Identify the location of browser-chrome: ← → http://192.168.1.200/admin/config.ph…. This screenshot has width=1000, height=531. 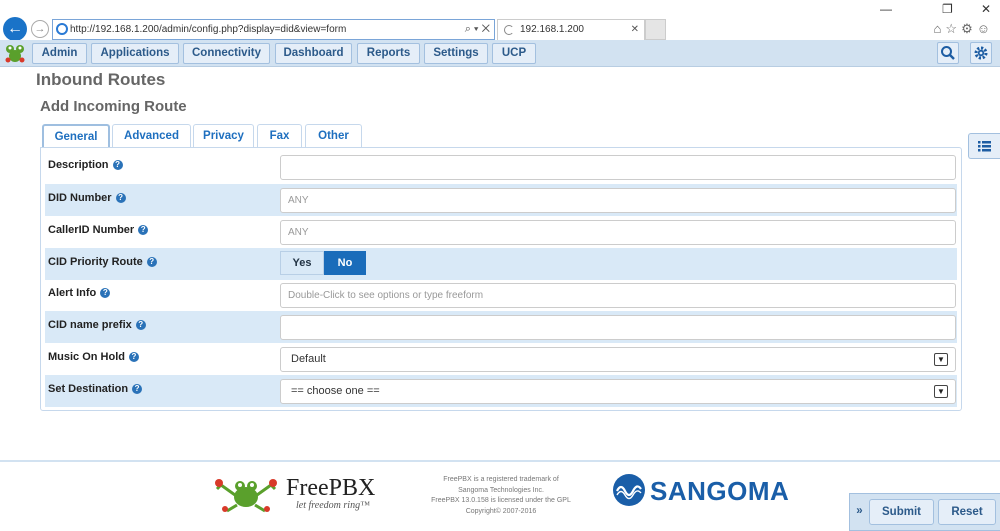
(500, 20).